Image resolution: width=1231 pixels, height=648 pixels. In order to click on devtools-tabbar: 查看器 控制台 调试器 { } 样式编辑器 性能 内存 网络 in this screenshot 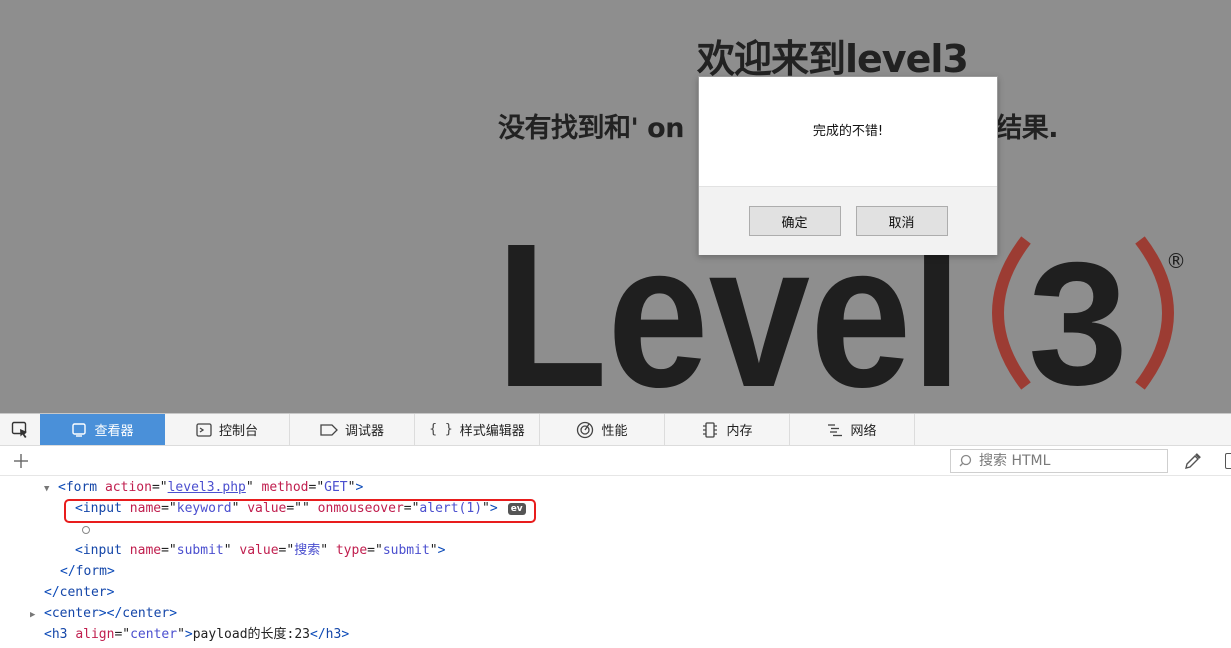, I will do `click(615, 430)`.